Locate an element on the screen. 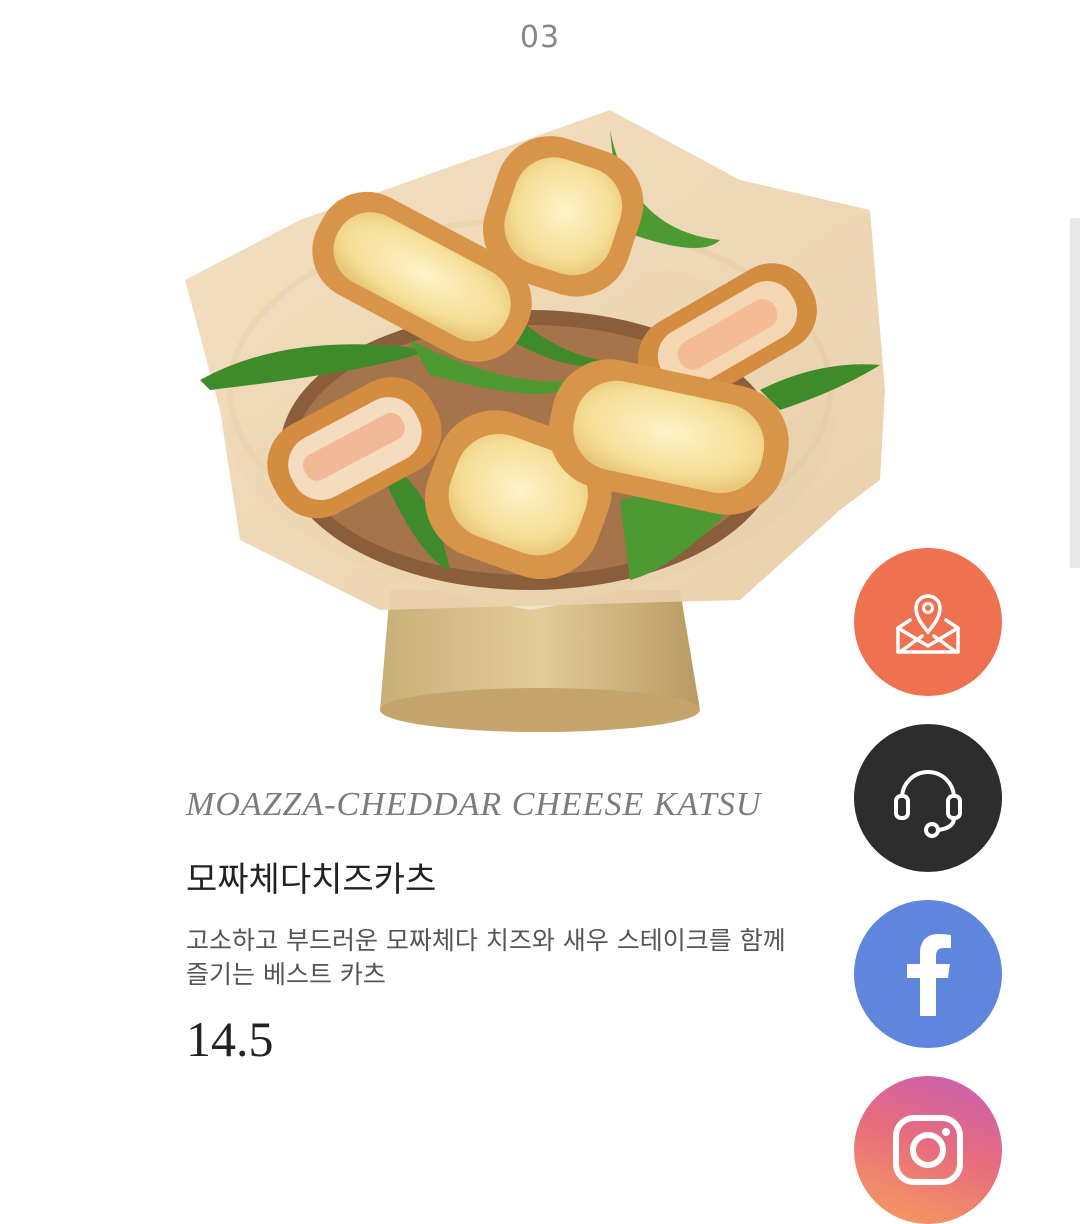  item-name-english: MOAZZA-CHEDDAR CHEESE KATSU is located at coordinates (474, 804).